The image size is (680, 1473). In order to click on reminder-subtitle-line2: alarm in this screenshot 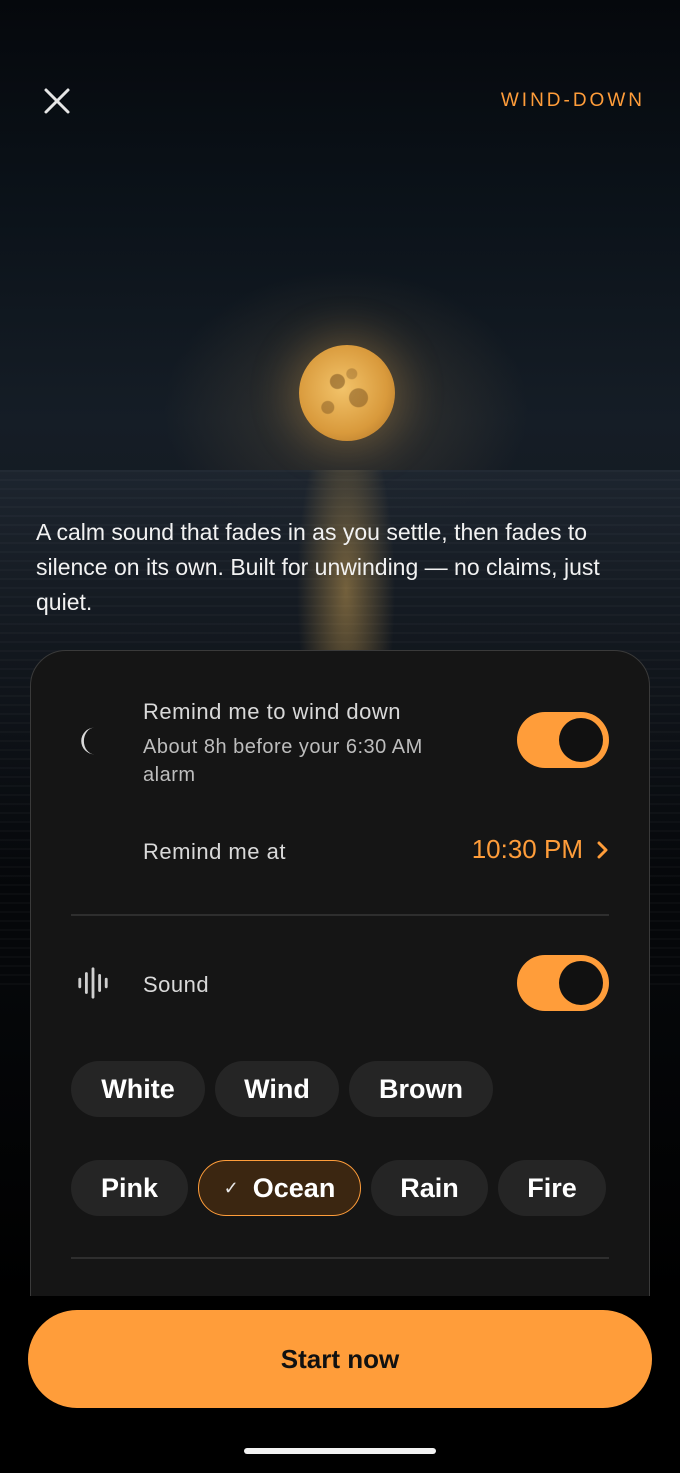, I will do `click(169, 775)`.